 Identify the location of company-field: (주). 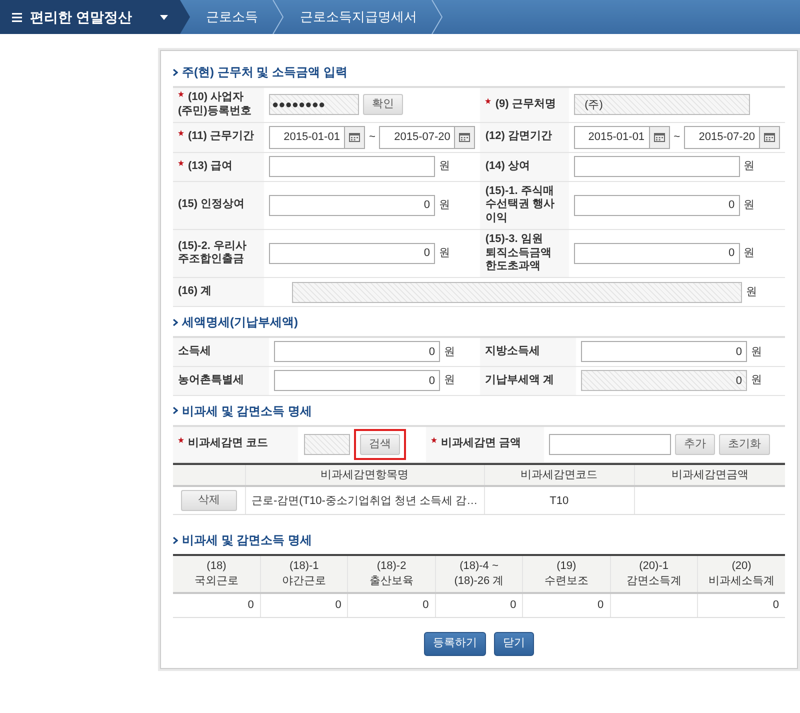
(662, 105).